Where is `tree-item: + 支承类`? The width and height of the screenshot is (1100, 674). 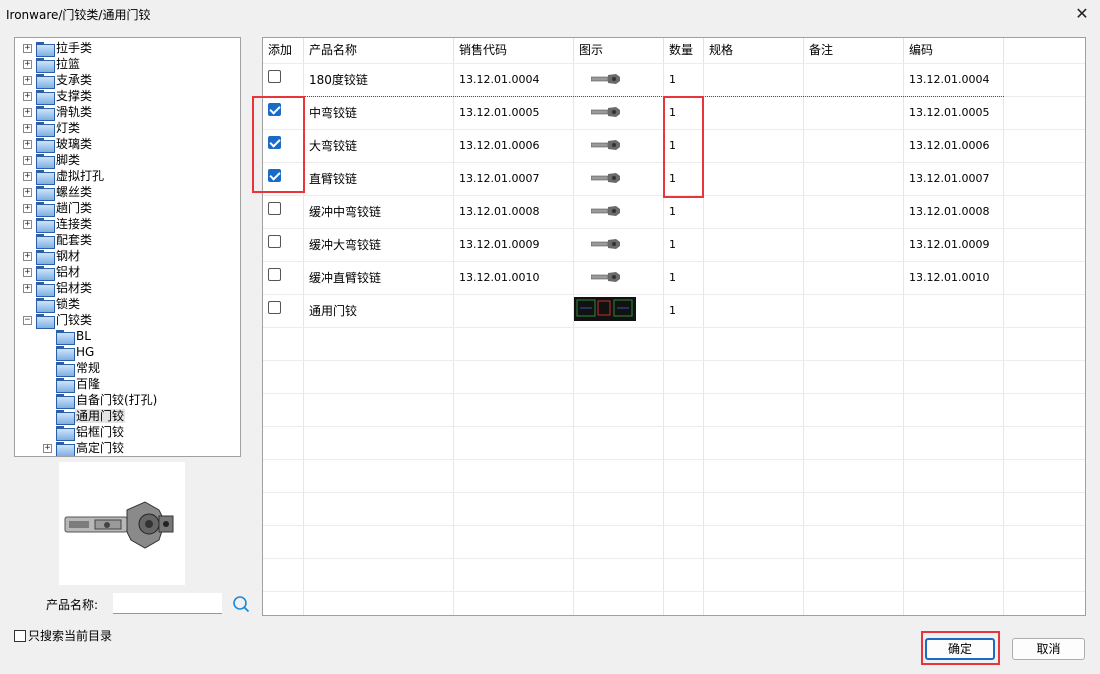 tree-item: + 支承类 is located at coordinates (58, 80).